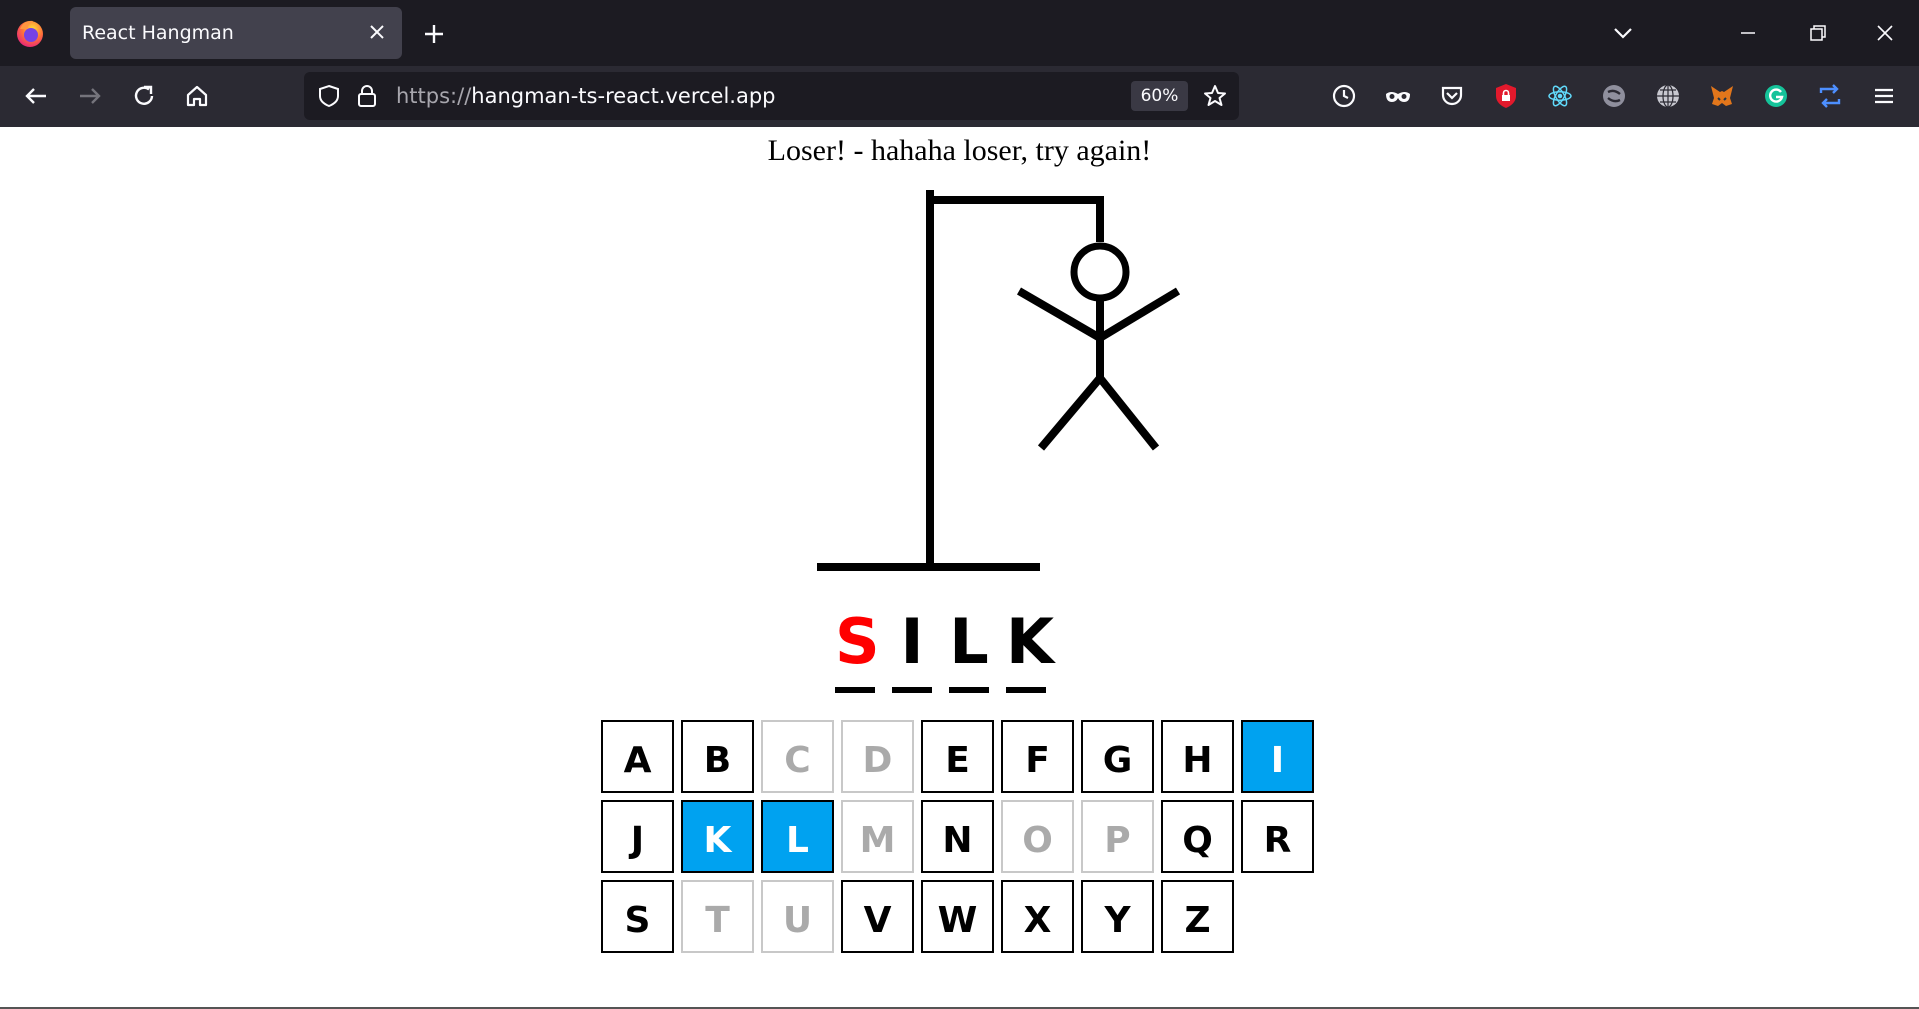  I want to click on key-v: V, so click(877, 916).